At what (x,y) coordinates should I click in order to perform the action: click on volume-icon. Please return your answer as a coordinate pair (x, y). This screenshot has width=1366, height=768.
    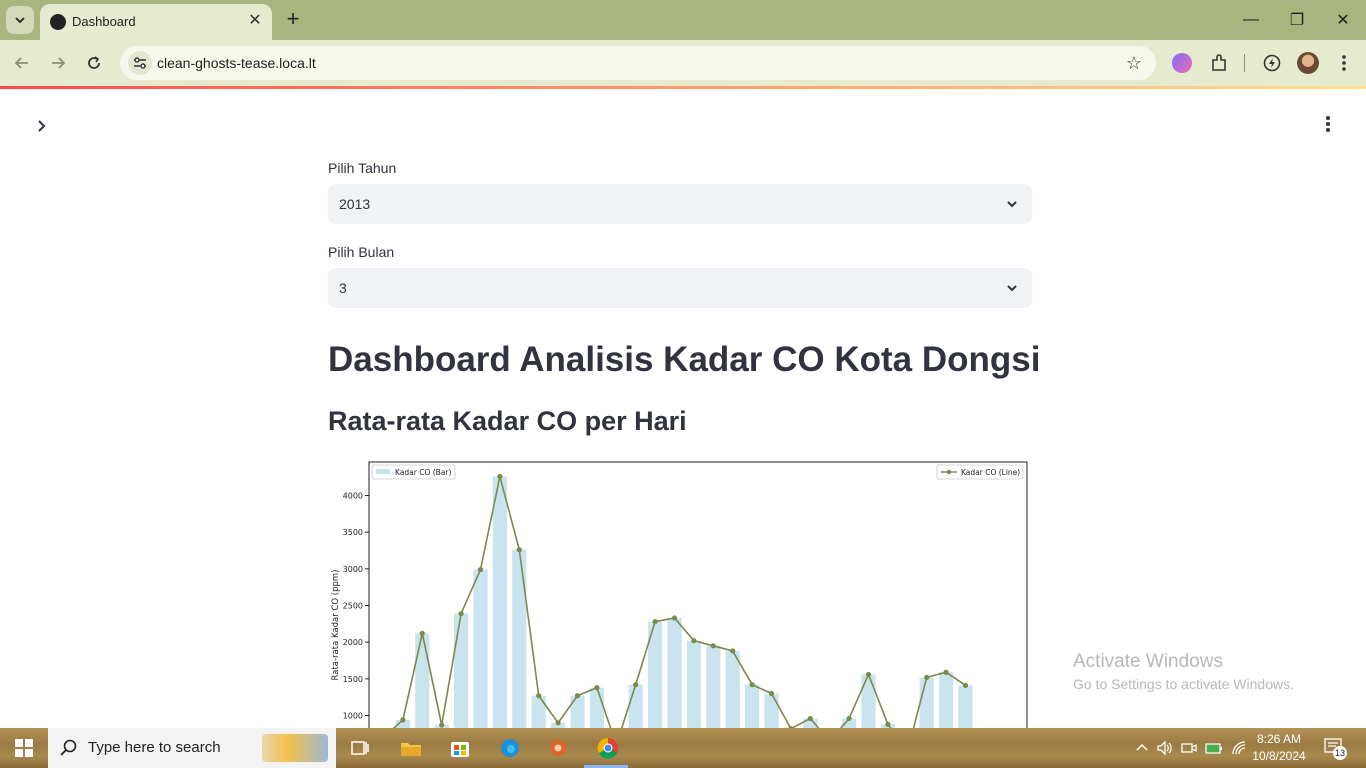
    Looking at the image, I should click on (1165, 748).